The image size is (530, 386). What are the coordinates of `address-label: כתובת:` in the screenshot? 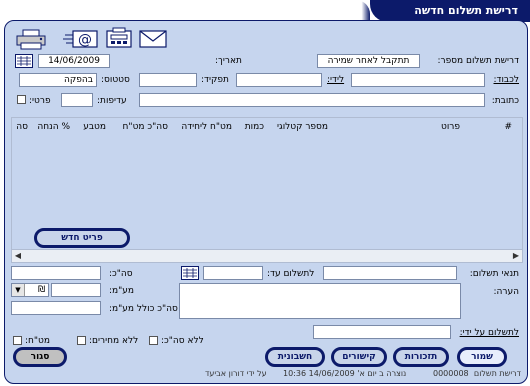 It's located at (505, 101).